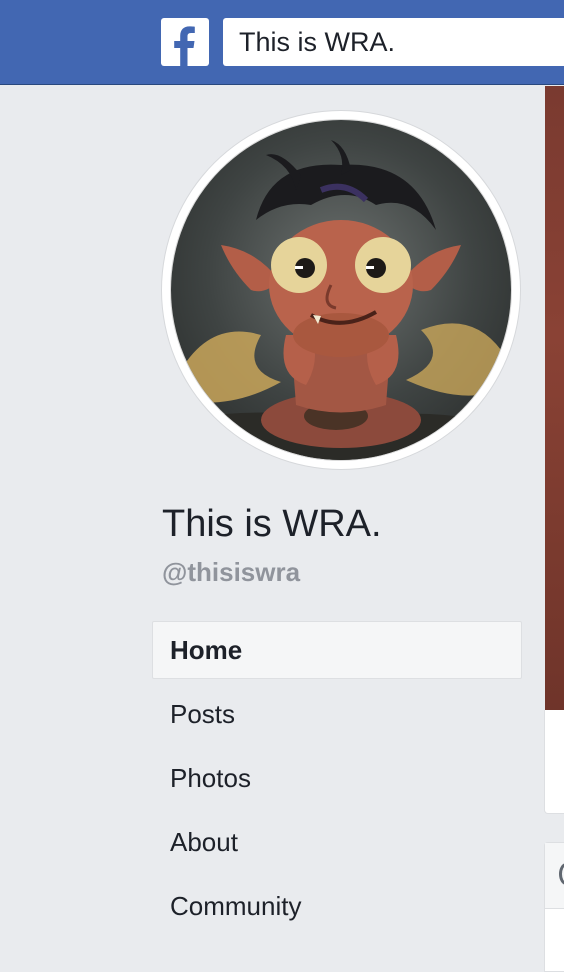 Image resolution: width=564 pixels, height=972 pixels. I want to click on page-actions-card-edge, so click(554, 762).